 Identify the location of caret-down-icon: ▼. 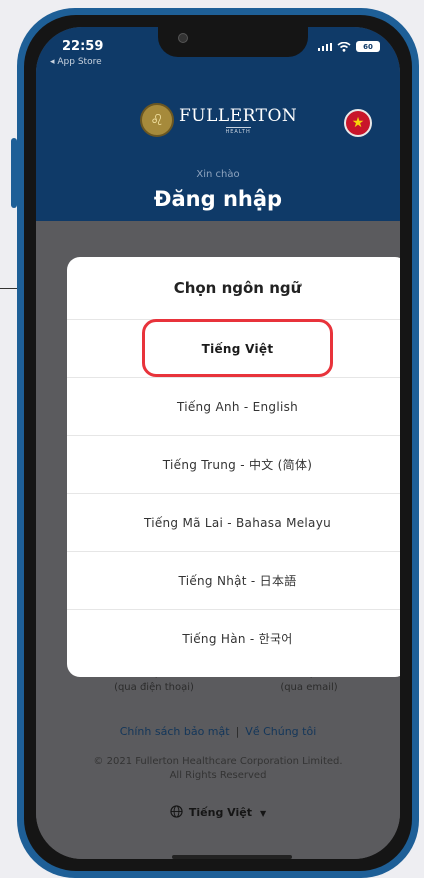
(263, 813).